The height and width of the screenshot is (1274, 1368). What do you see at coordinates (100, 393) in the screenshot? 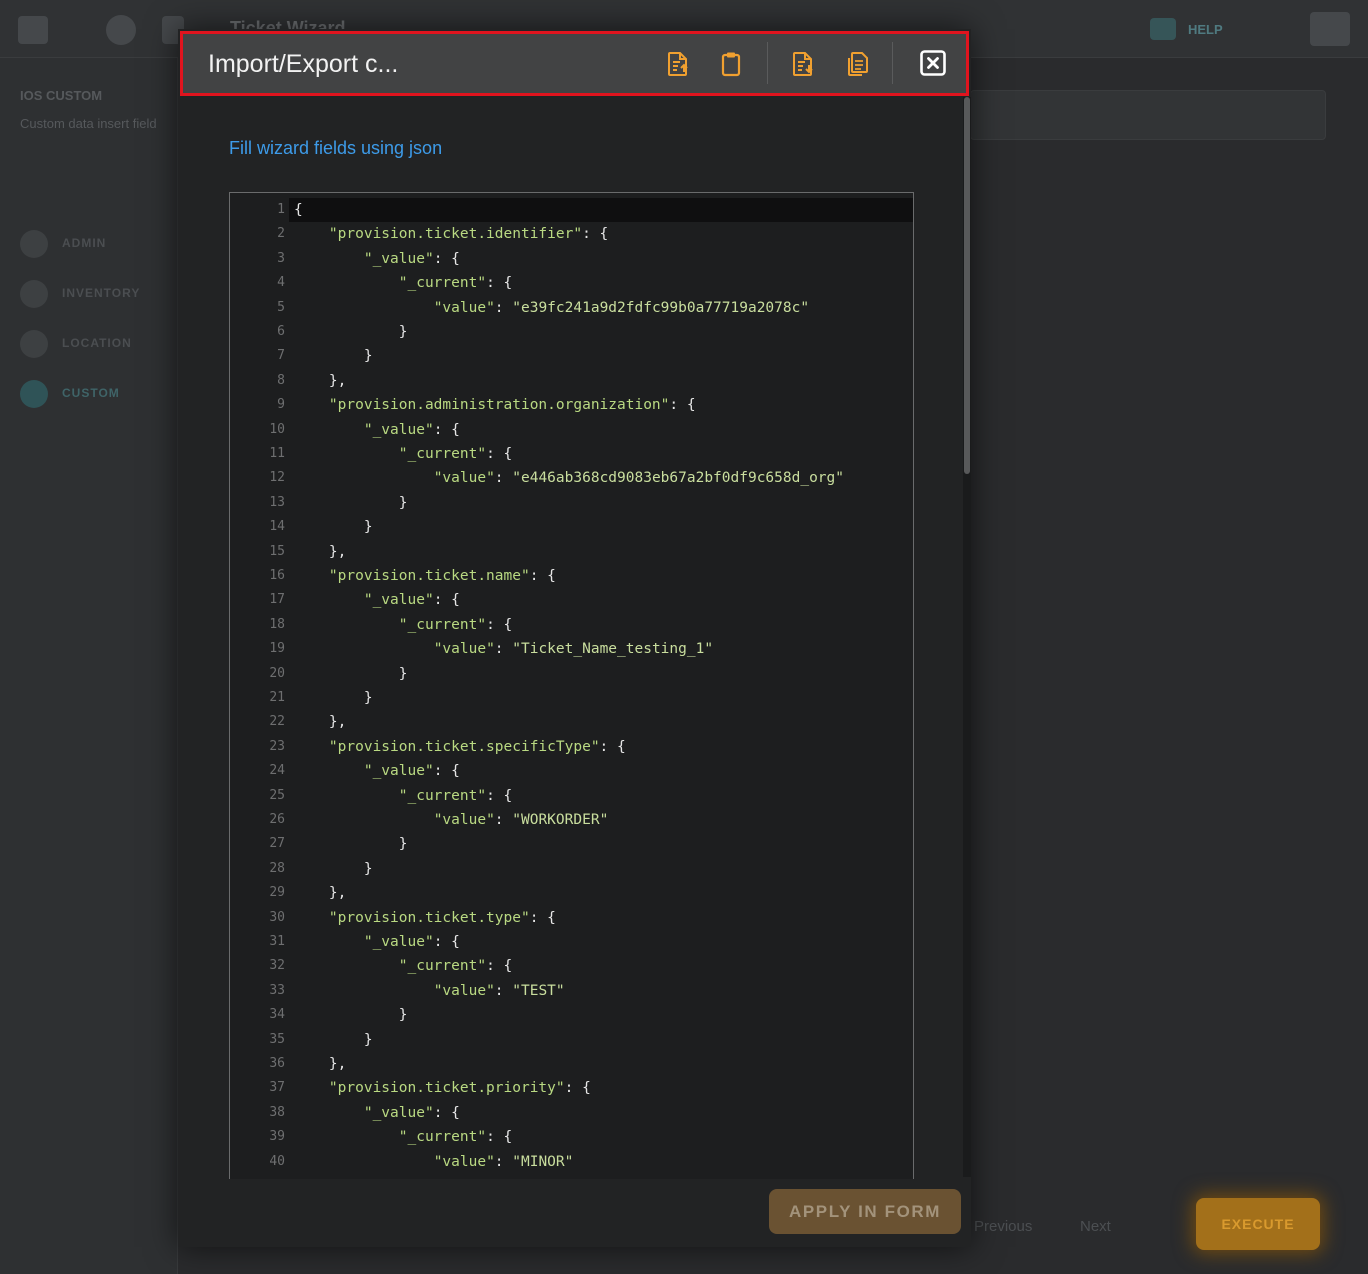
I see `nav-item-custom: CUSTOM` at bounding box center [100, 393].